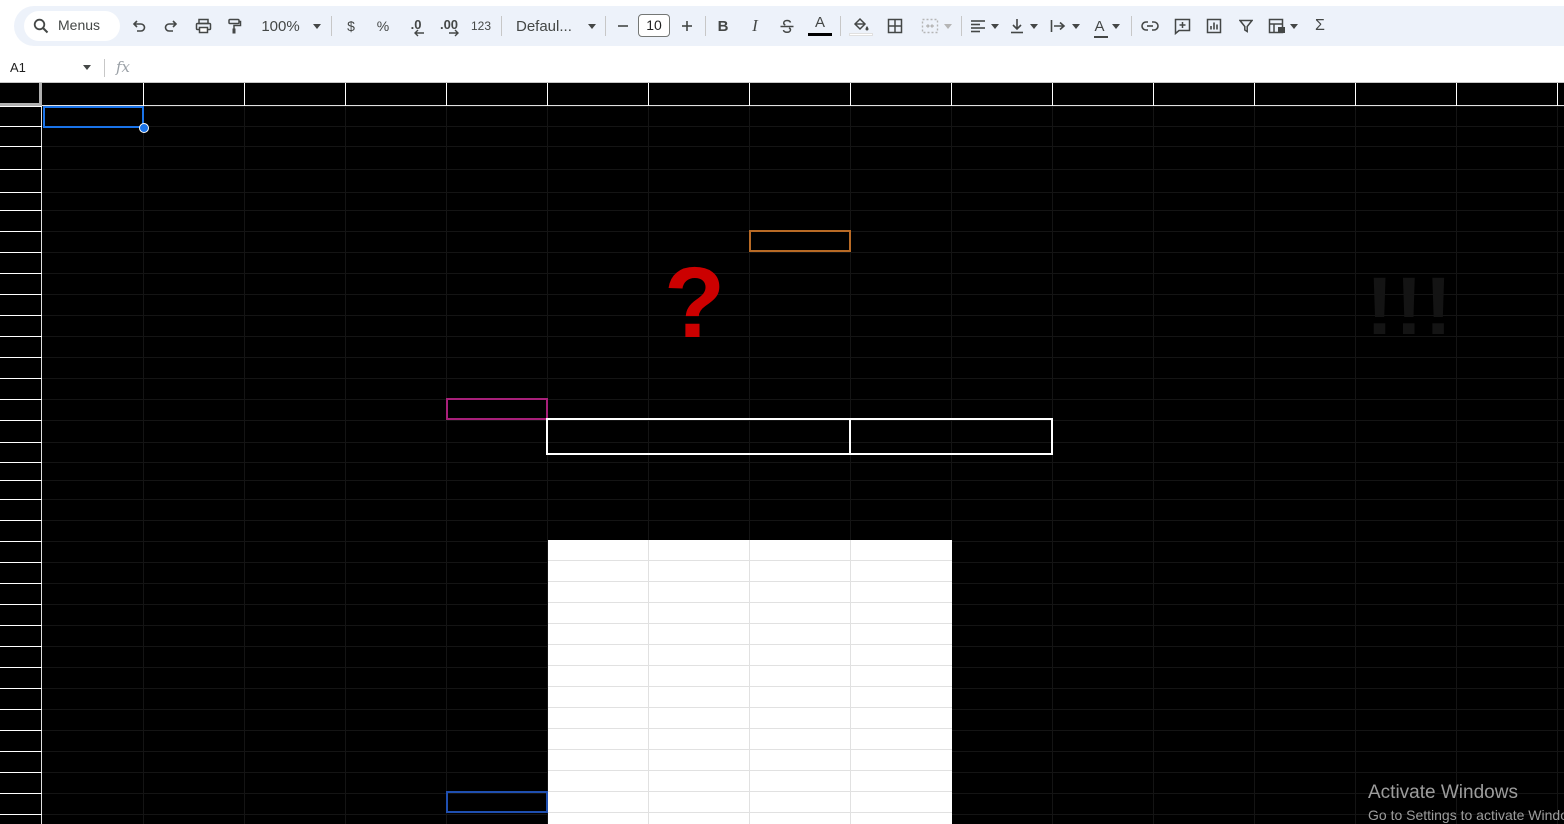 The width and height of the screenshot is (1564, 824). I want to click on bold-button: B, so click(723, 26).